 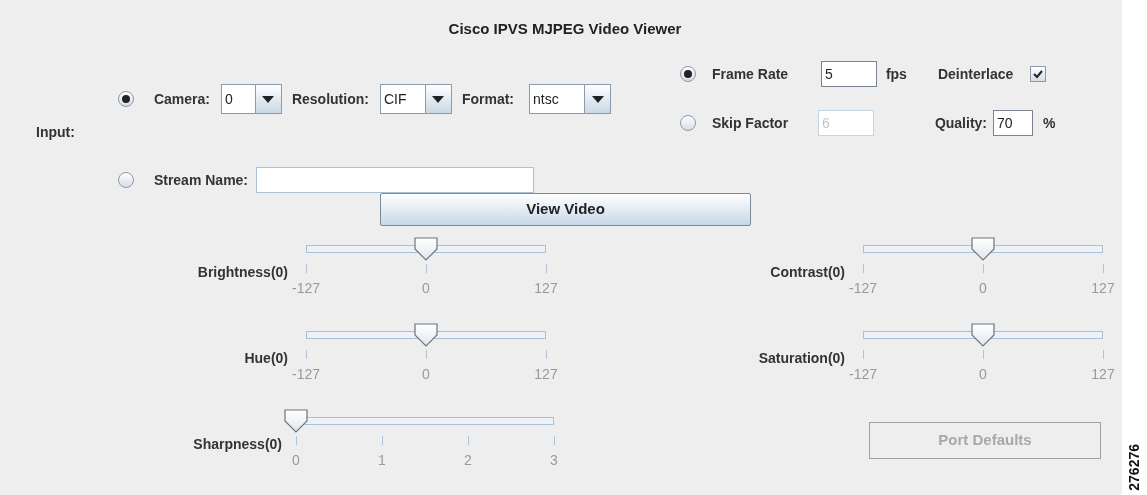 I want to click on field-label: Resolution:, so click(x=330, y=99).